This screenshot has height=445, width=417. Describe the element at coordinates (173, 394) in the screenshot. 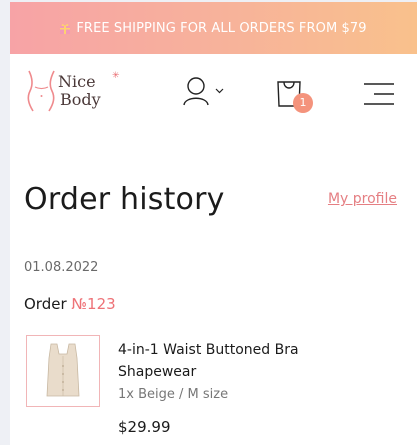

I see `product-variant: 1x Beige / M size` at that location.